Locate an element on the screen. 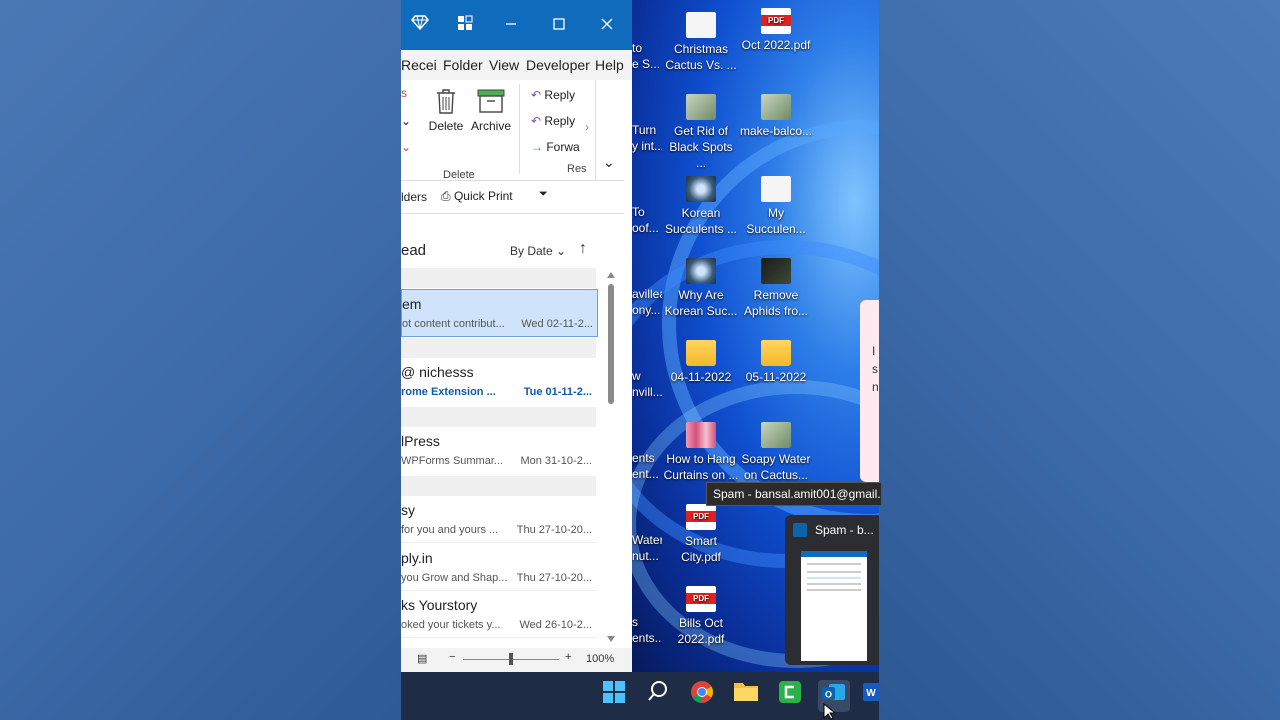 Image resolution: width=1280 pixels, height=720 pixels. mail-sender: ply.in is located at coordinates (417, 558).